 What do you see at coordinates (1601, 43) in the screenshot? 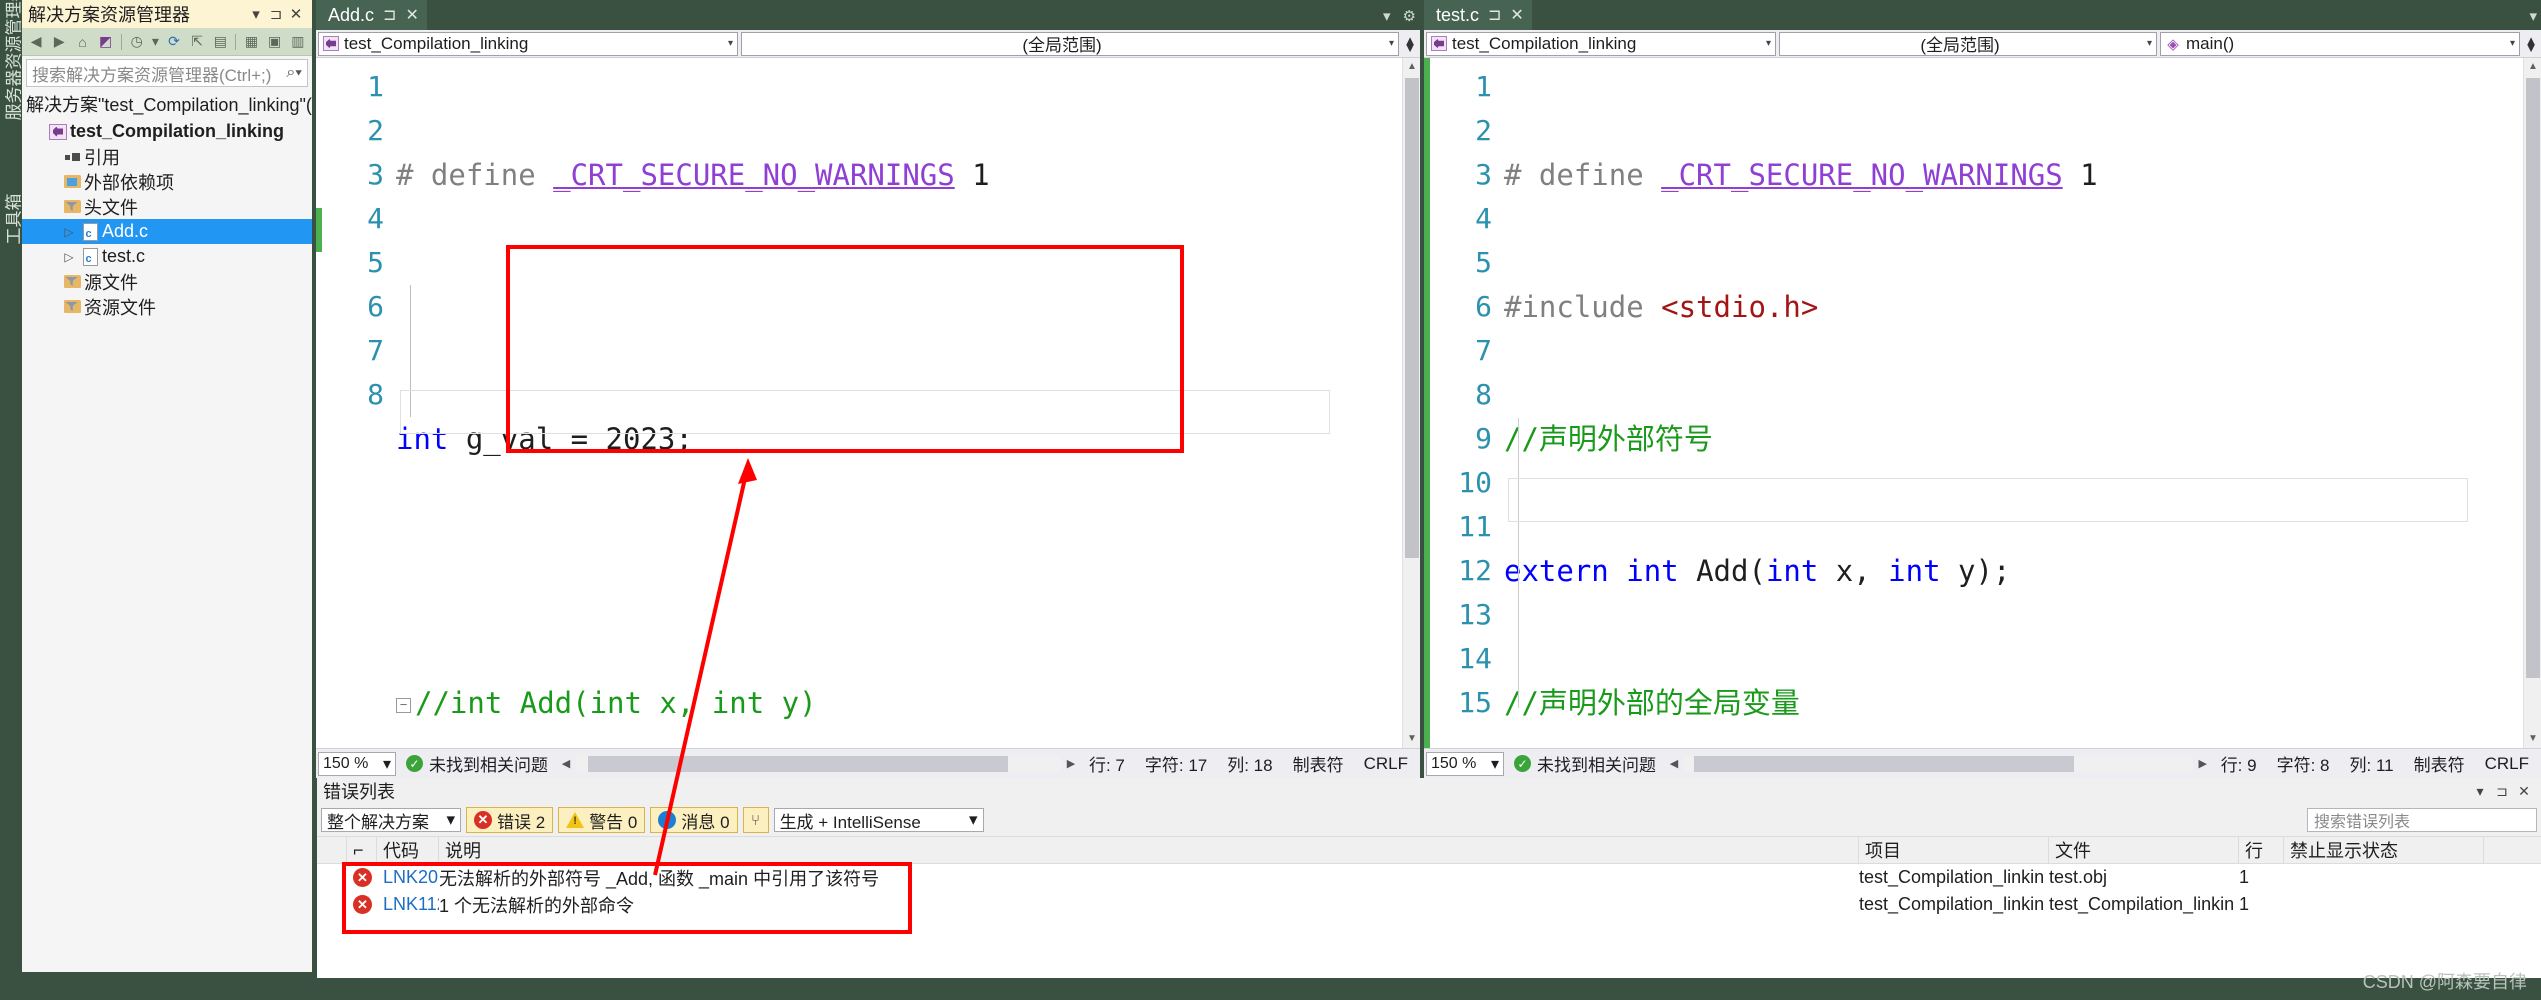
I see `project-dropdown-right: test_Compilation_linking ▾` at bounding box center [1601, 43].